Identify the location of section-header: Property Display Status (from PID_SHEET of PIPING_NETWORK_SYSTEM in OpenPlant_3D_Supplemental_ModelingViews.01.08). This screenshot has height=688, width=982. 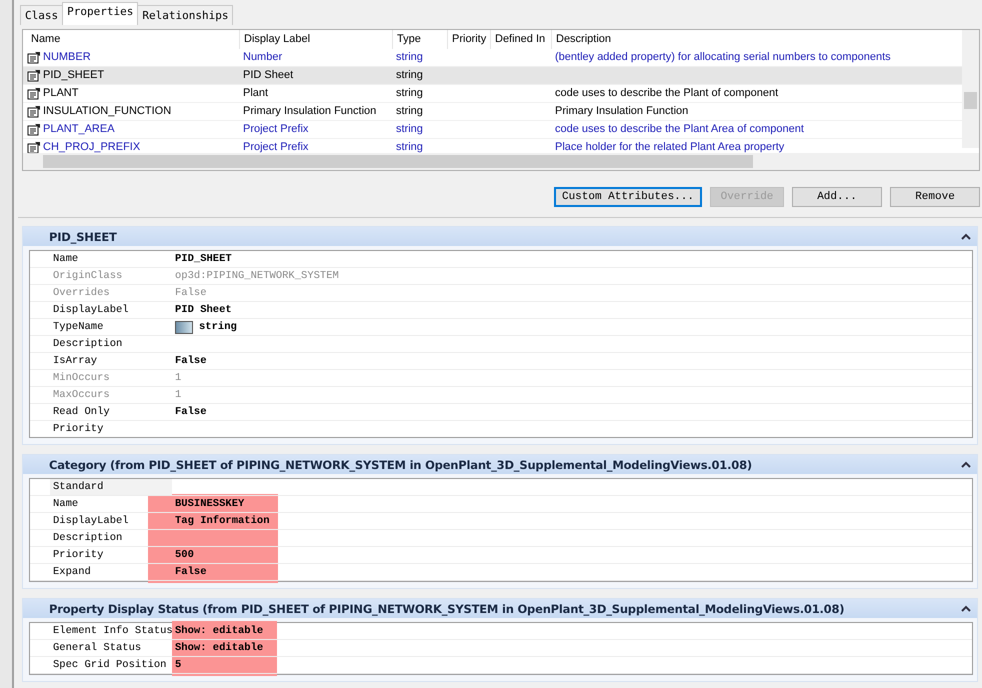
(500, 608).